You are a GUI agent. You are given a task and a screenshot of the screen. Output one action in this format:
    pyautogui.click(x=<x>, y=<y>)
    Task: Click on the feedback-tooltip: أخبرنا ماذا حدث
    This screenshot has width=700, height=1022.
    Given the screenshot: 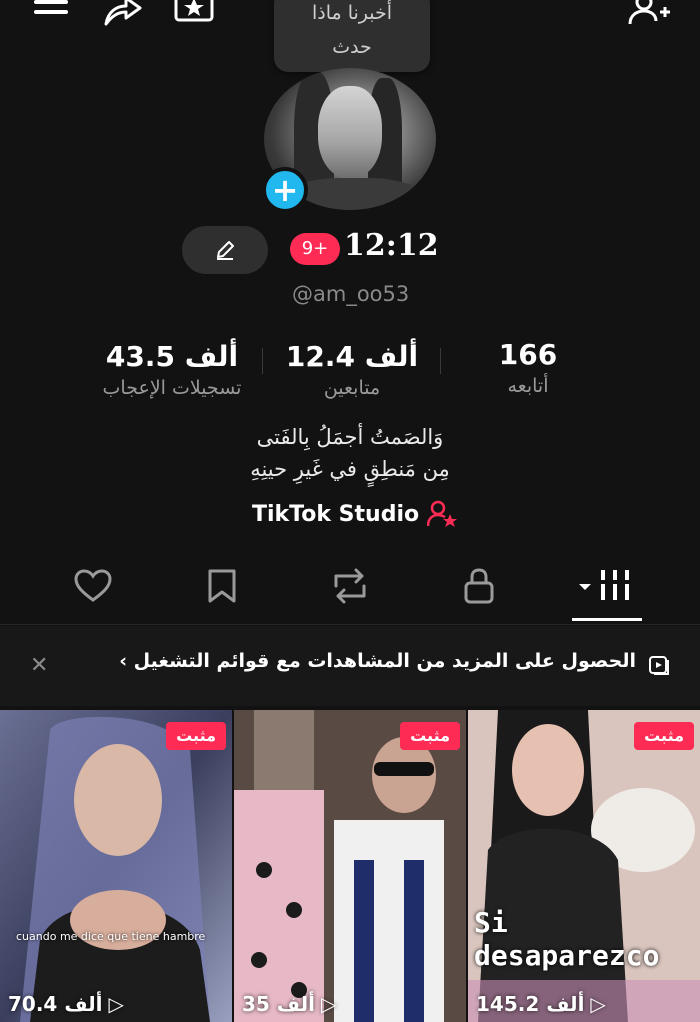 What is the action you would take?
    pyautogui.click(x=352, y=36)
    